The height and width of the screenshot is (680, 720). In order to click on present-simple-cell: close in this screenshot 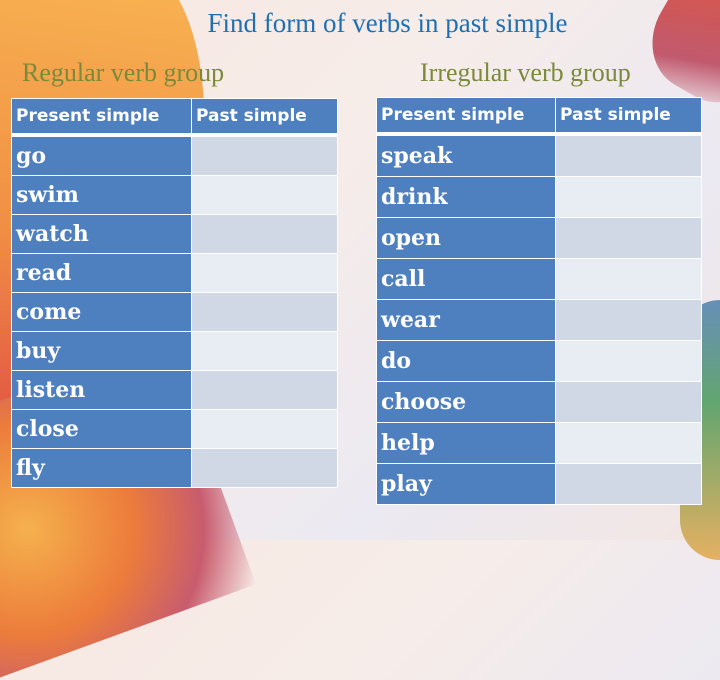, I will do `click(101, 429)`.